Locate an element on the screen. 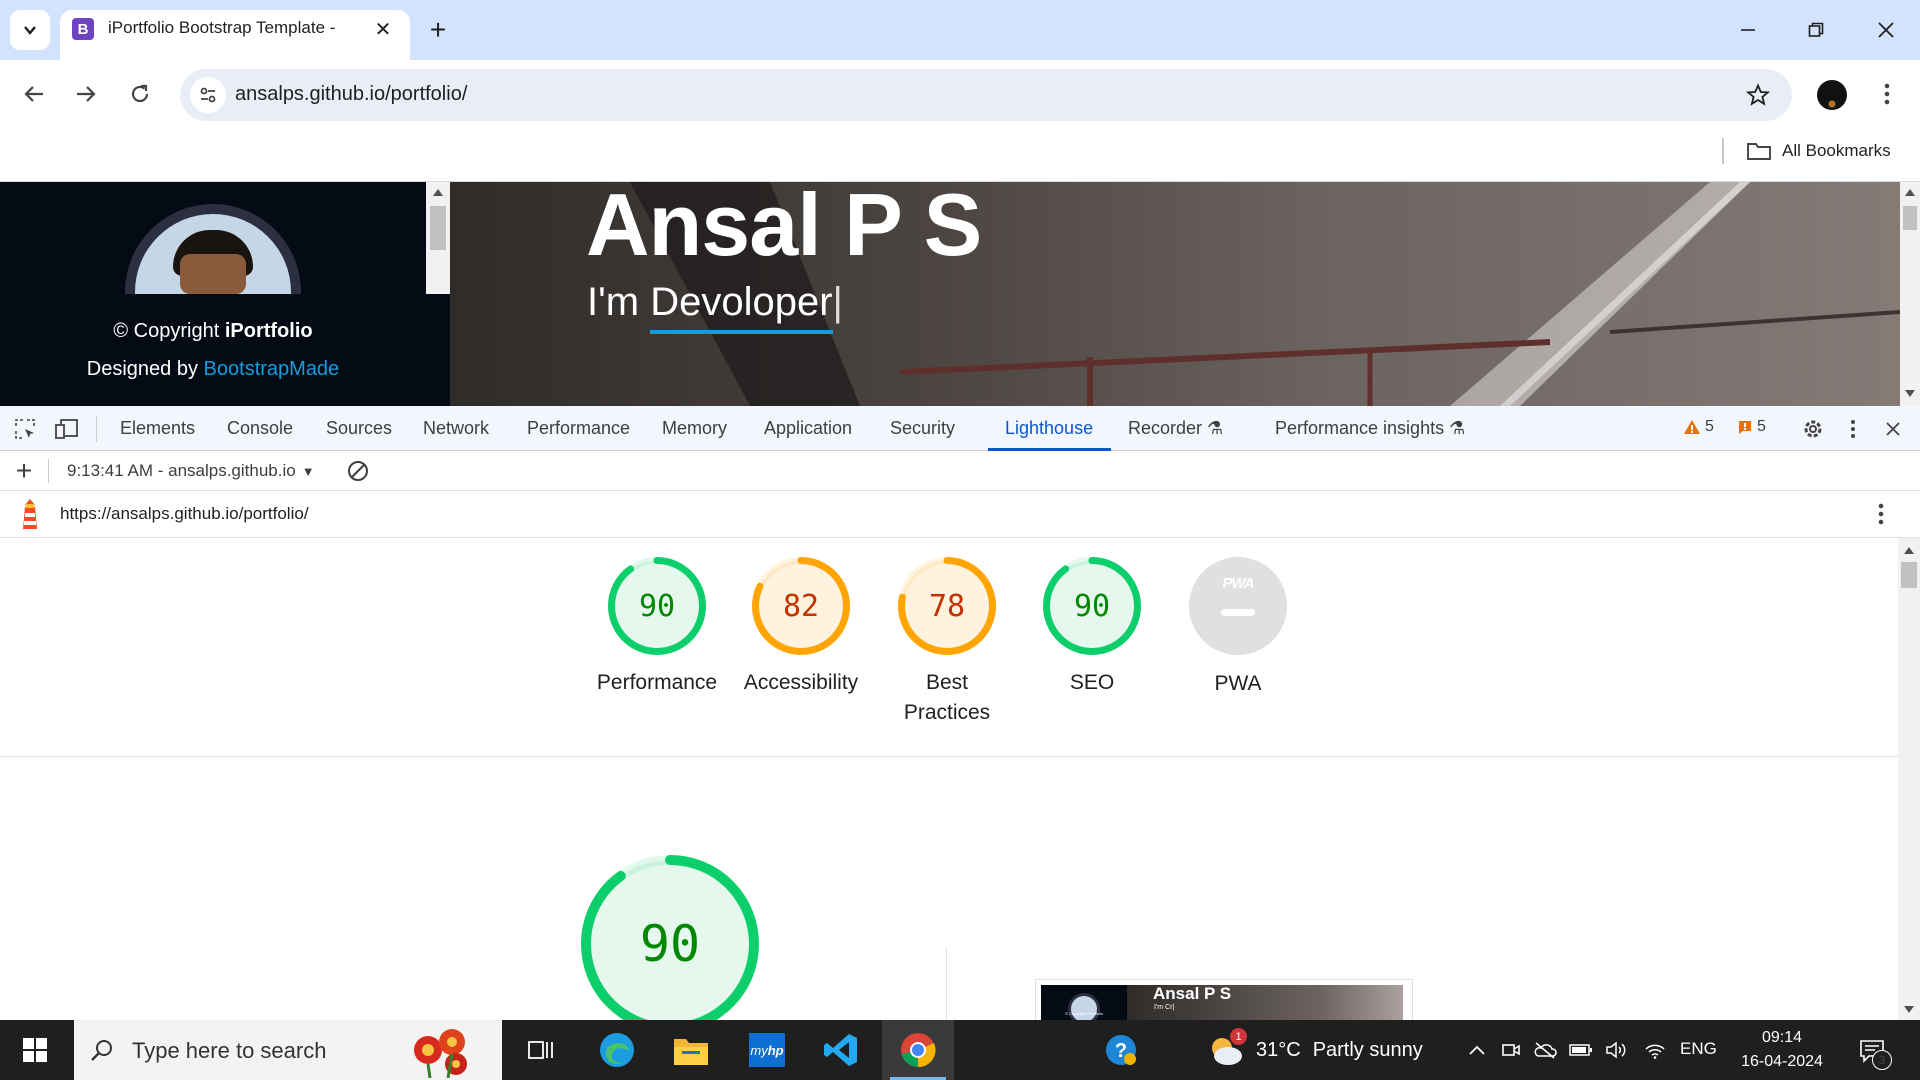  gauge-ring: 82 is located at coordinates (801, 606).